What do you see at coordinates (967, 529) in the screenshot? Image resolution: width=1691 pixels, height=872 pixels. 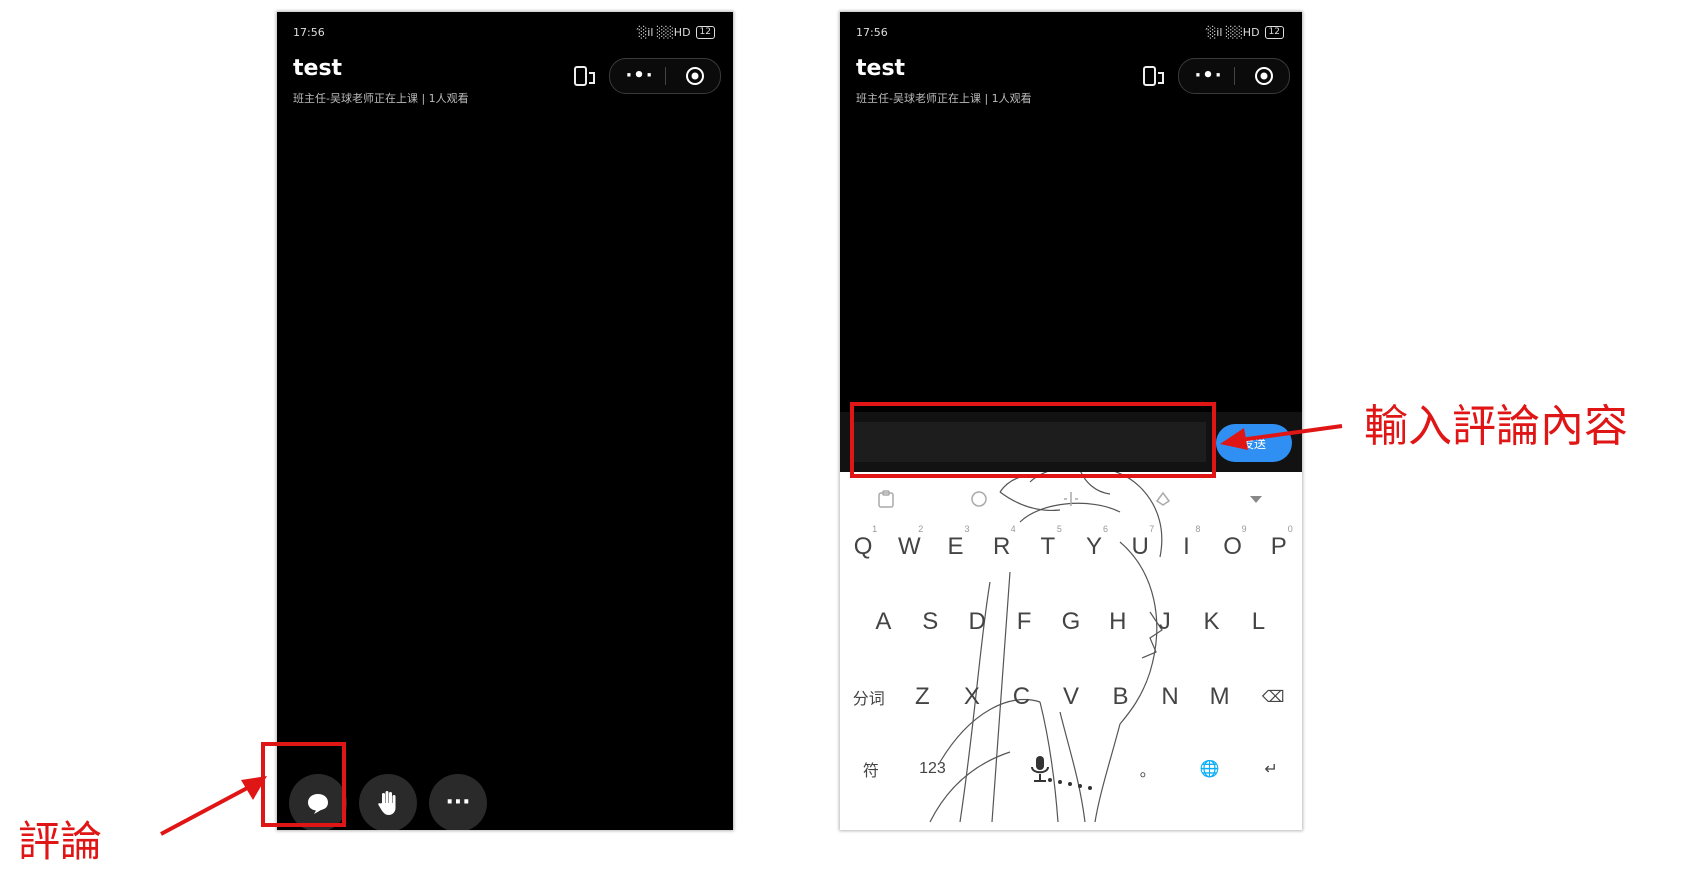 I see `key-hint: 3` at bounding box center [967, 529].